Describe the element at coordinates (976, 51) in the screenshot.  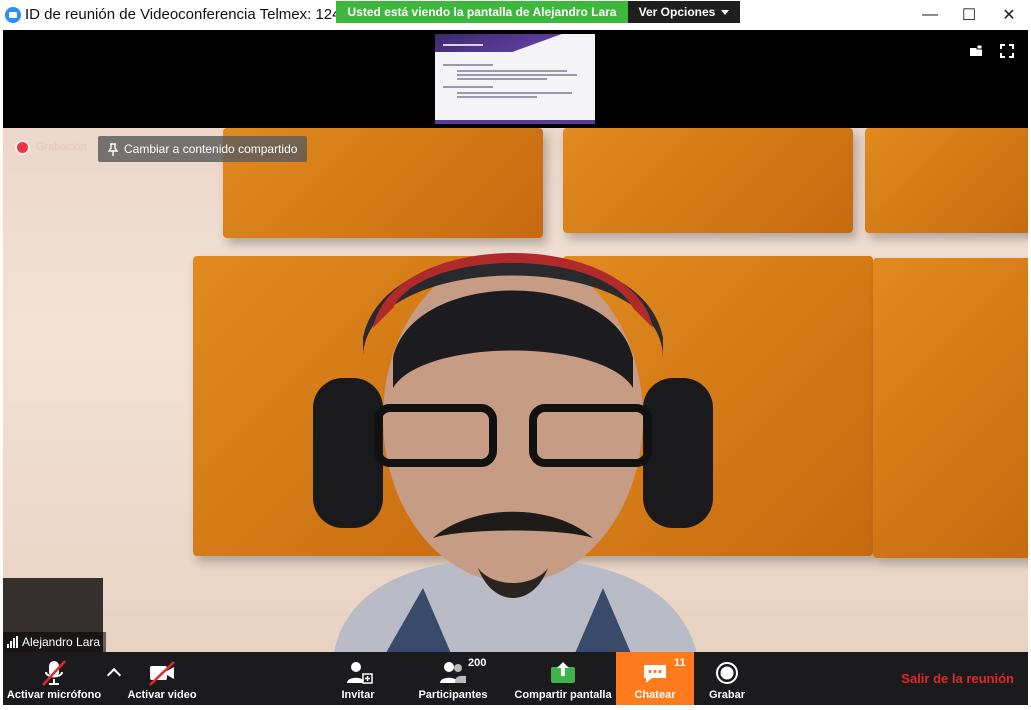
I see `view-mode-icon` at that location.